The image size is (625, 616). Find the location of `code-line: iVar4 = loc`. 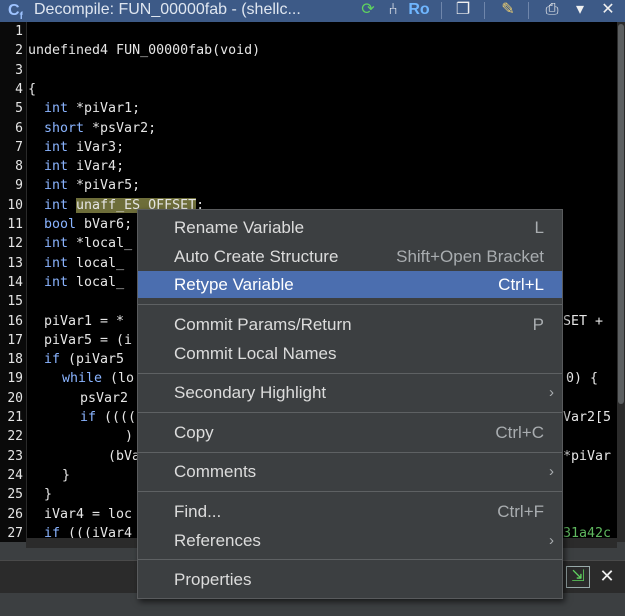

code-line: iVar4 = loc is located at coordinates (88, 514).